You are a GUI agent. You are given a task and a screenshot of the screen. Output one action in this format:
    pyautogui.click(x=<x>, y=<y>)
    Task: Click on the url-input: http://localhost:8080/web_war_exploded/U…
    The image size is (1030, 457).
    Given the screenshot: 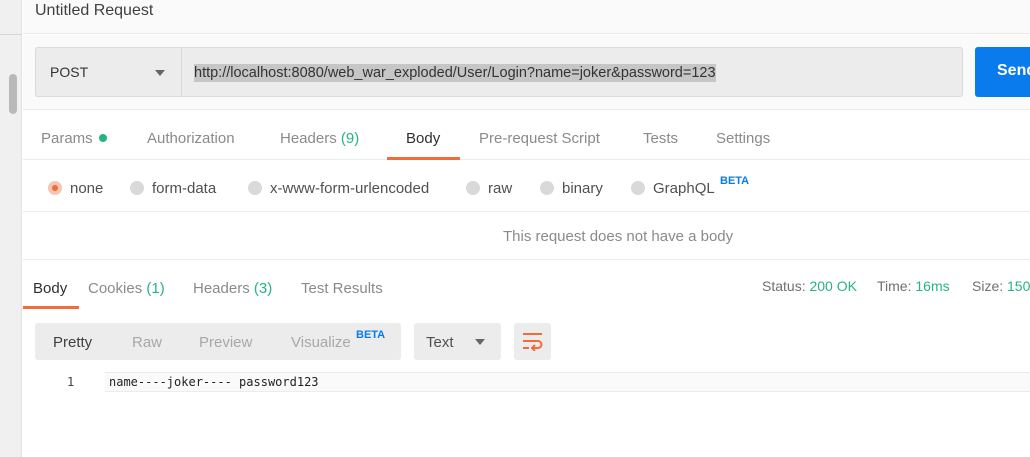 What is the action you would take?
    pyautogui.click(x=572, y=72)
    